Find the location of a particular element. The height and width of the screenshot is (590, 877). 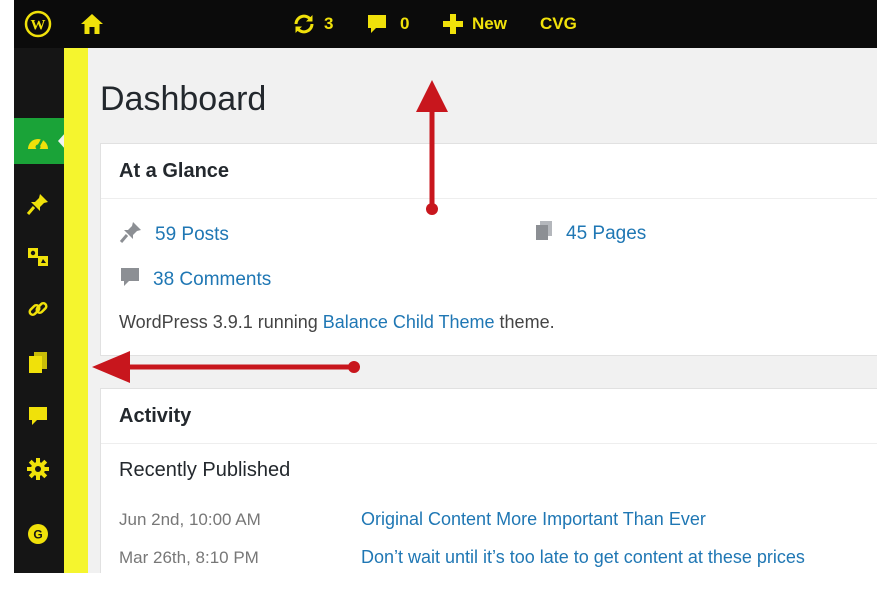

link-icon is located at coordinates (38, 309).